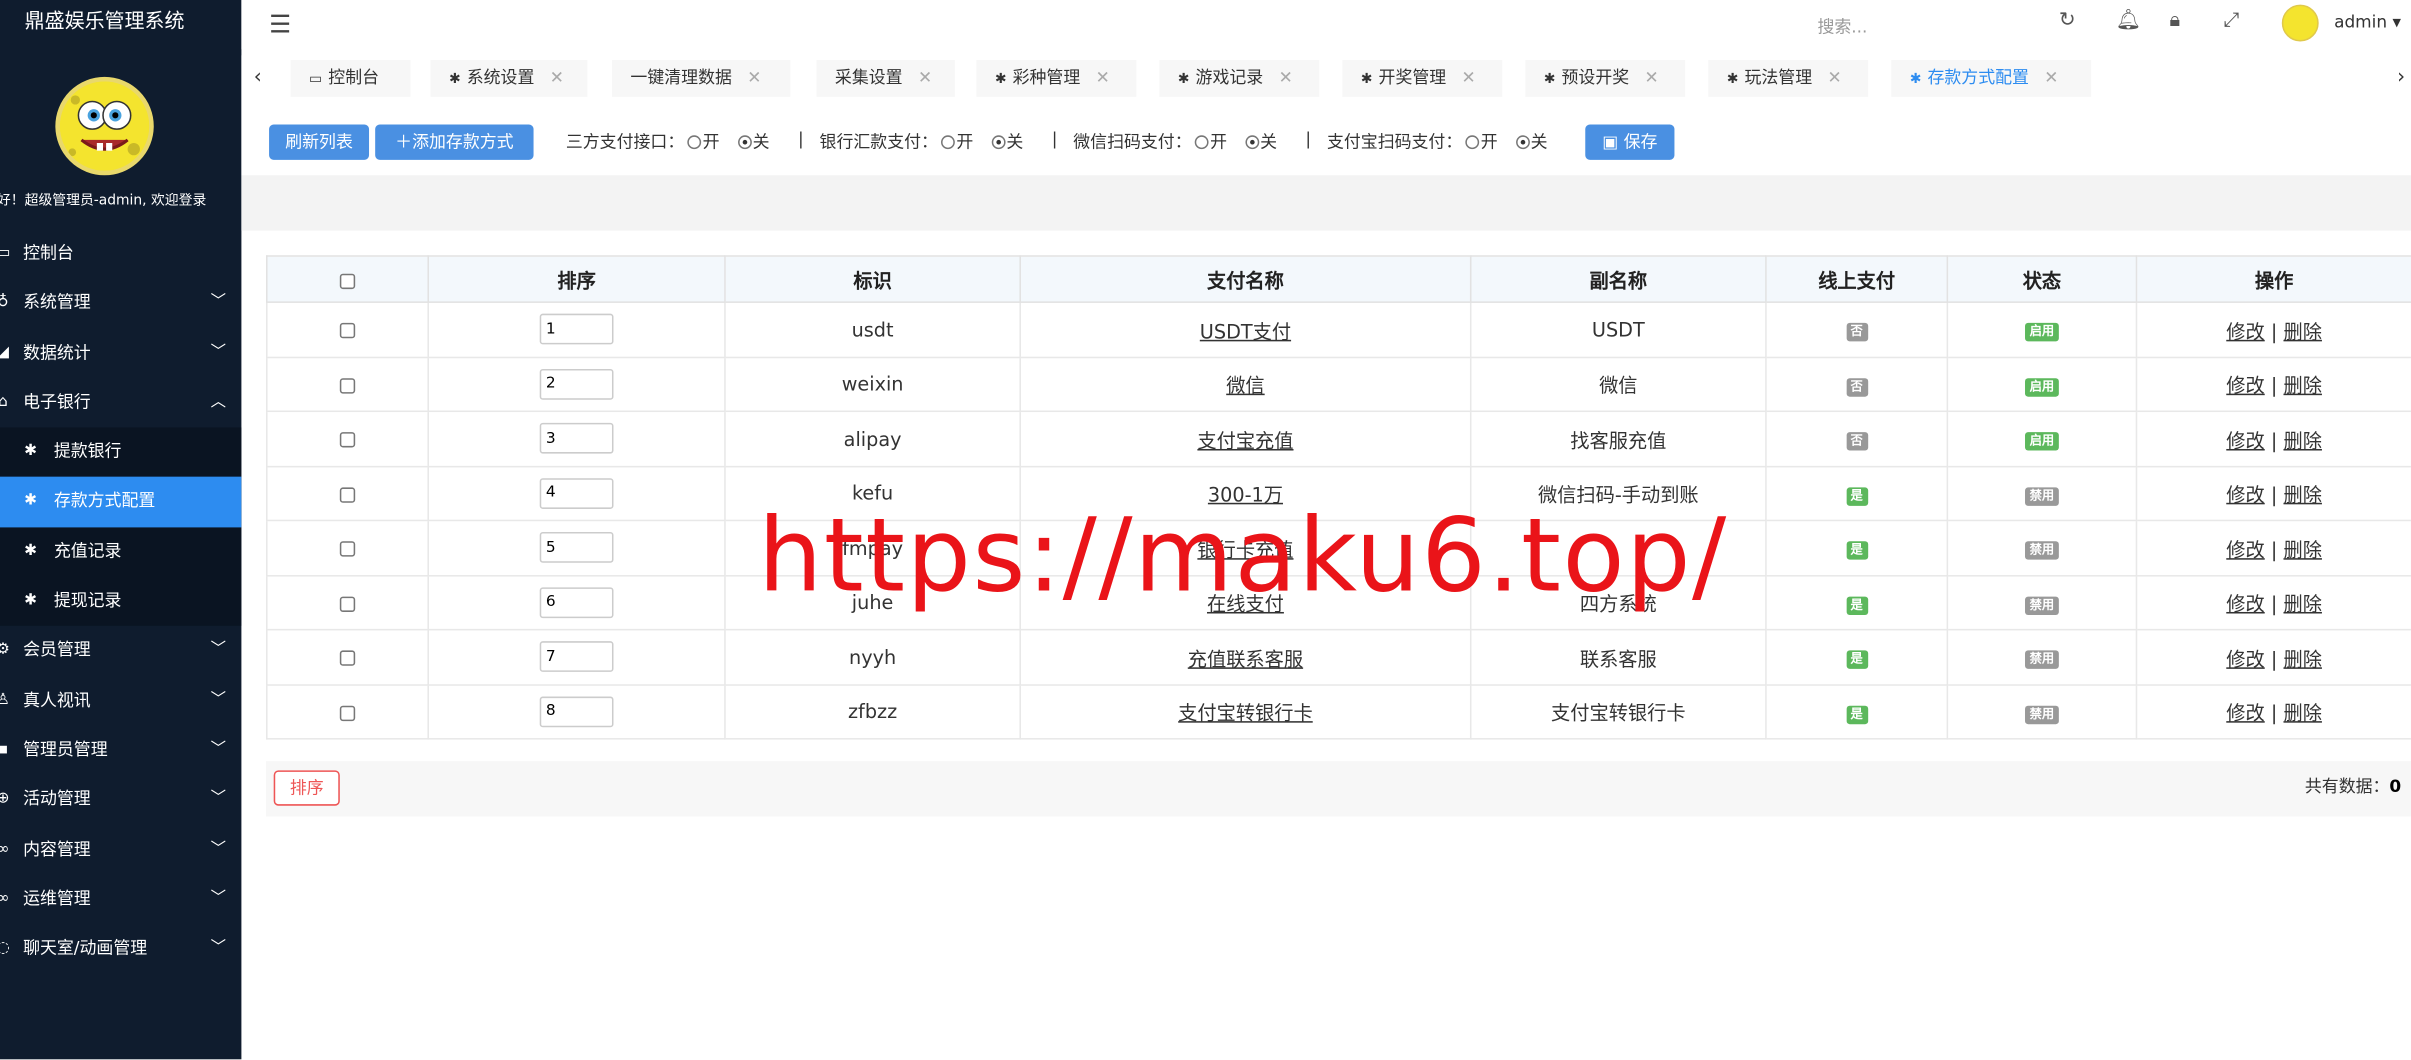 Image resolution: width=2411 pixels, height=1060 pixels. What do you see at coordinates (2128, 20) in the screenshot?
I see `bell-icon: 🔔︎` at bounding box center [2128, 20].